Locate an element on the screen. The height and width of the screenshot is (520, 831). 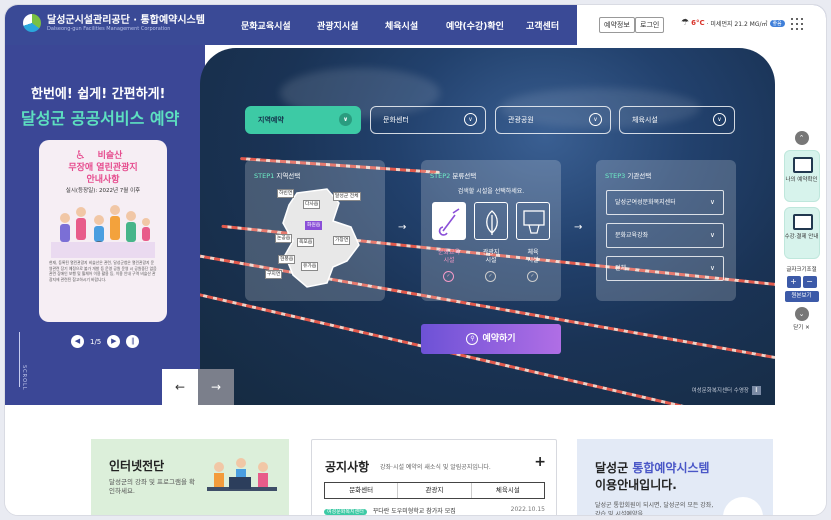
nav-item-tourism: 관광지시설 is located at coordinates (351, 25).